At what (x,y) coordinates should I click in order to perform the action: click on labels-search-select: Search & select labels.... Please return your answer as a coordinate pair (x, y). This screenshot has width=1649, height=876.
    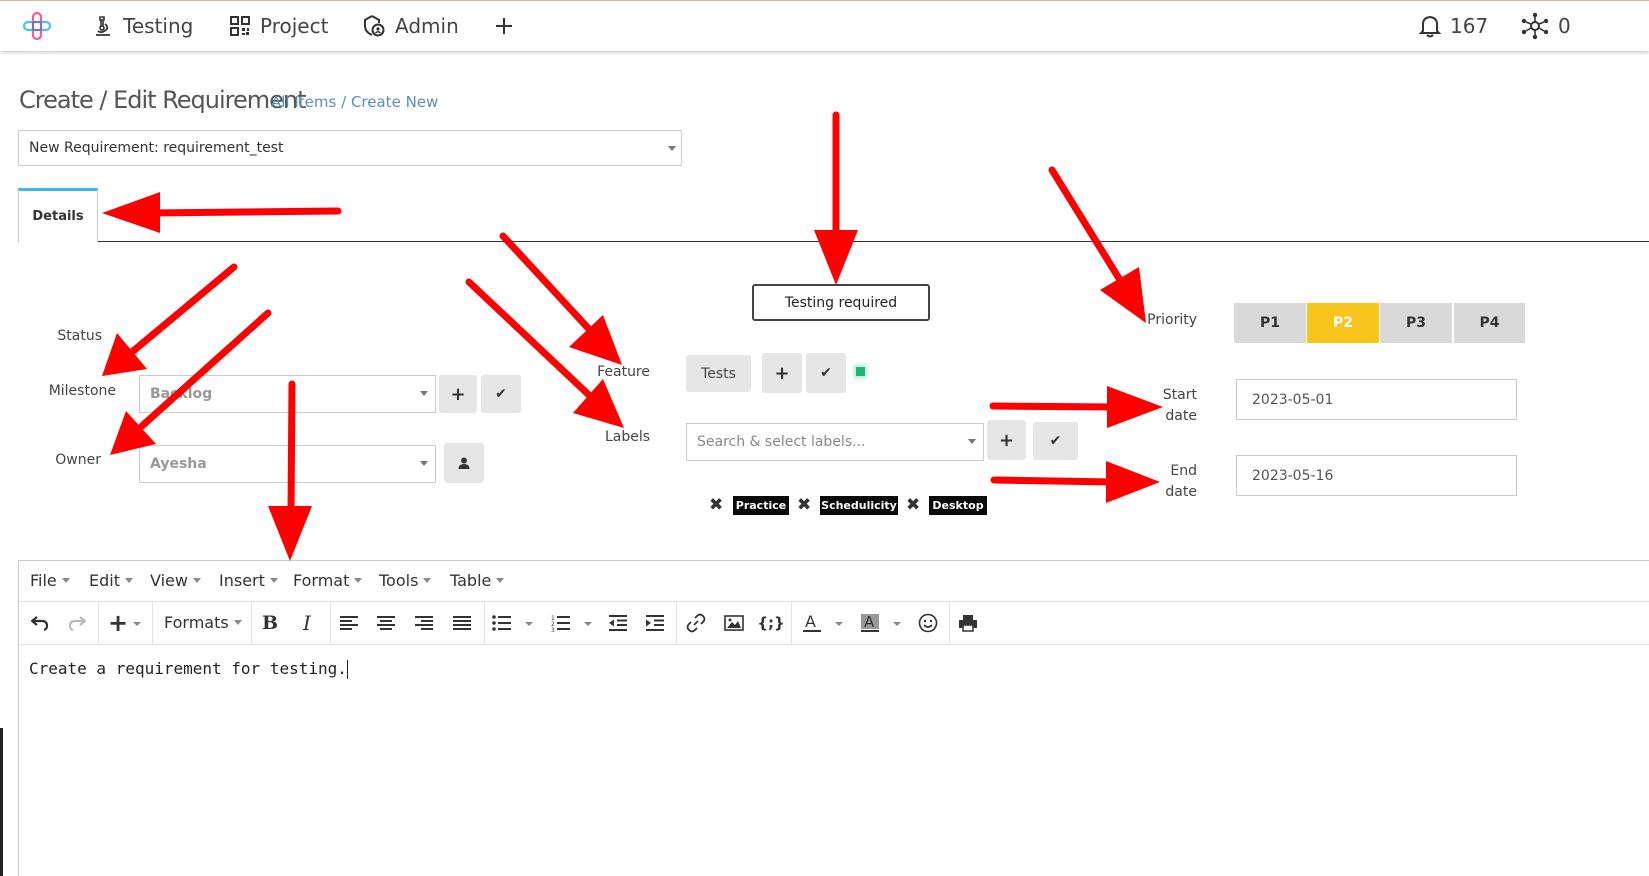
    Looking at the image, I should click on (835, 442).